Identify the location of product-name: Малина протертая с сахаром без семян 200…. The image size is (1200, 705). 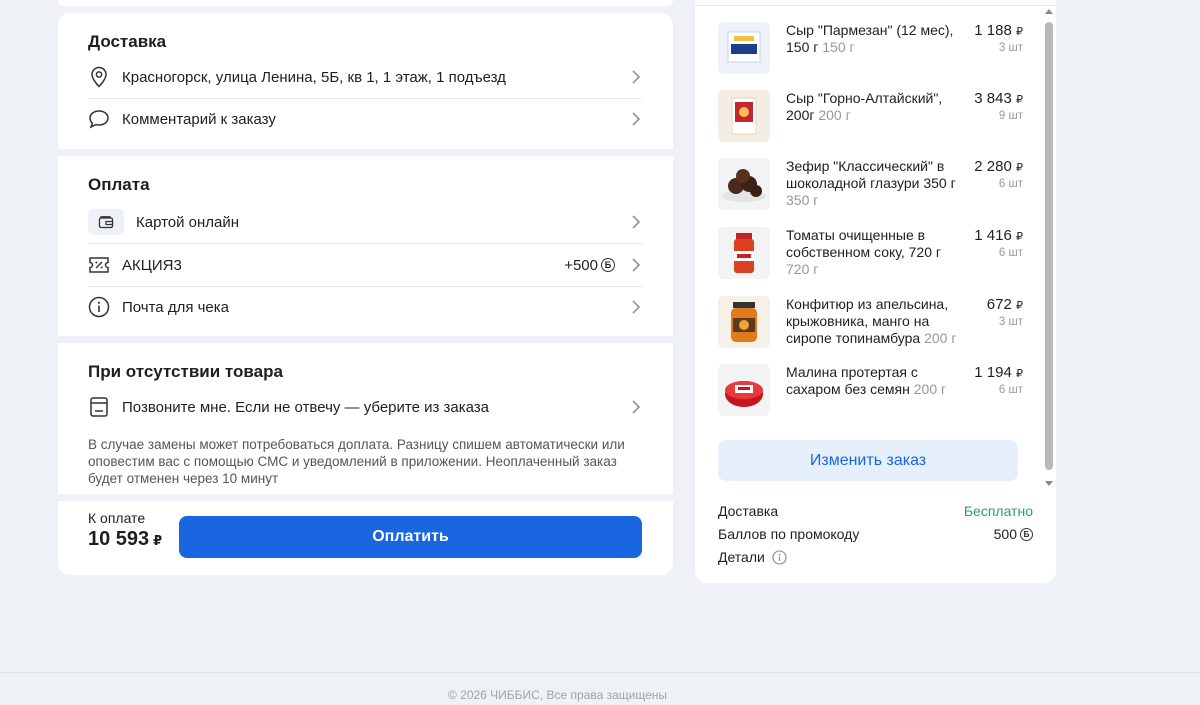
(873, 381).